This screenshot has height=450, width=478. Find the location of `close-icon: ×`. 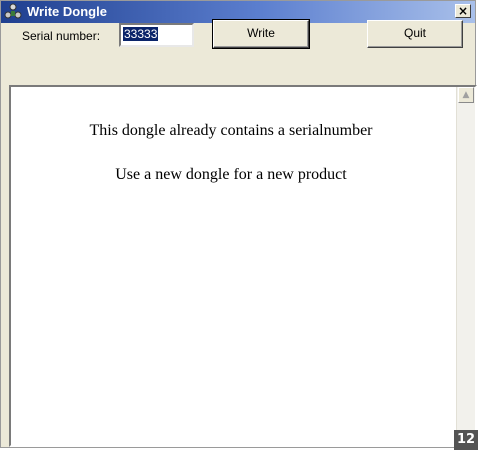

close-icon: × is located at coordinates (463, 11).